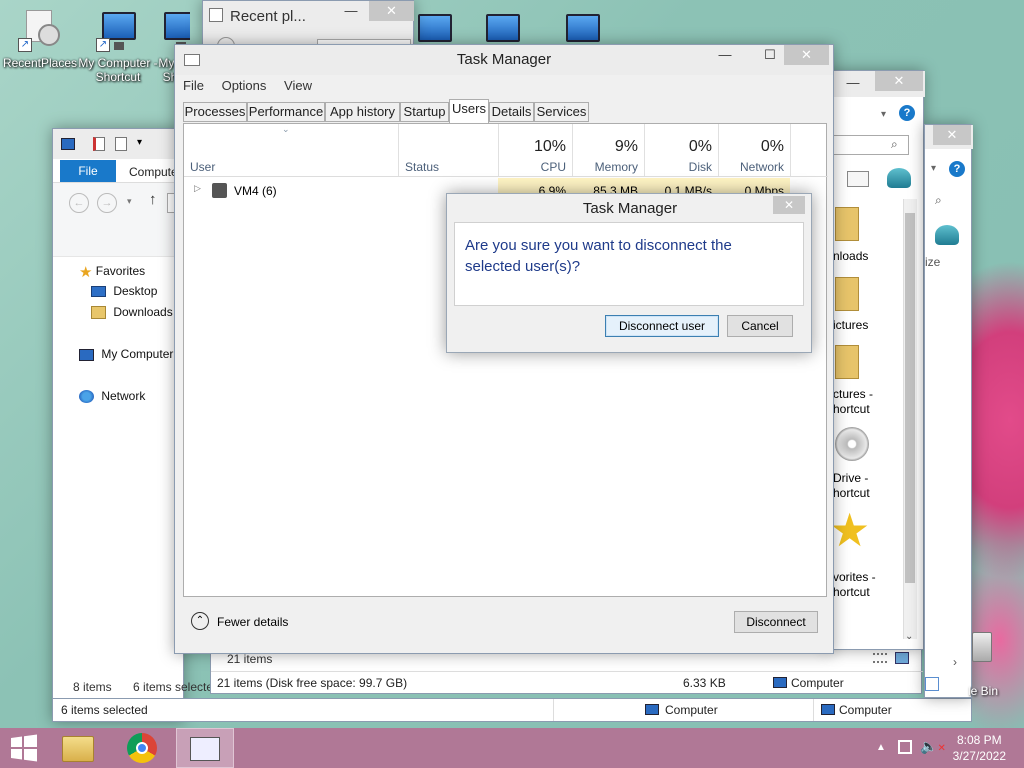 This screenshot has width=1024, height=768. Describe the element at coordinates (219, 190) in the screenshot. I see `user-avatar-icon` at that location.